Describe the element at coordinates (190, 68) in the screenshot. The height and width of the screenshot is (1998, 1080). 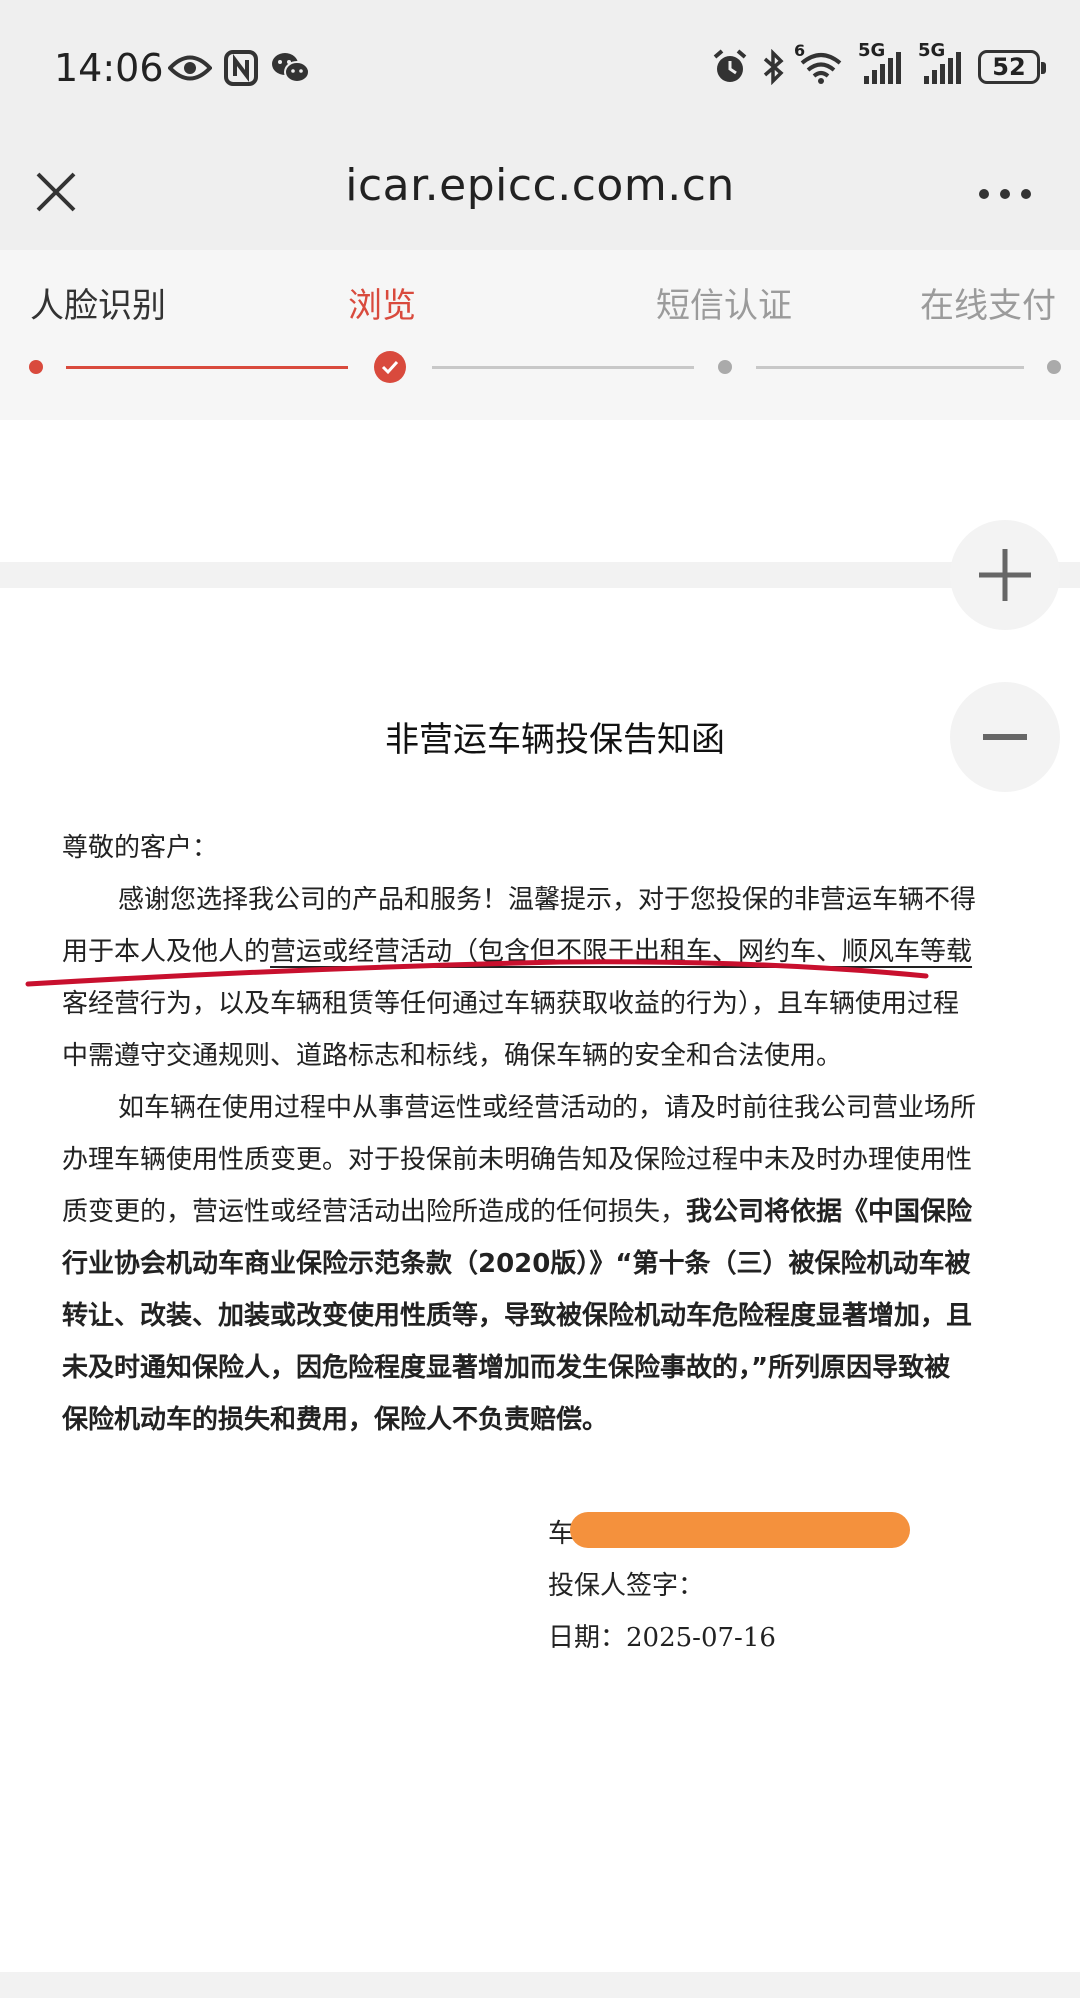
I see `eye-icon` at that location.